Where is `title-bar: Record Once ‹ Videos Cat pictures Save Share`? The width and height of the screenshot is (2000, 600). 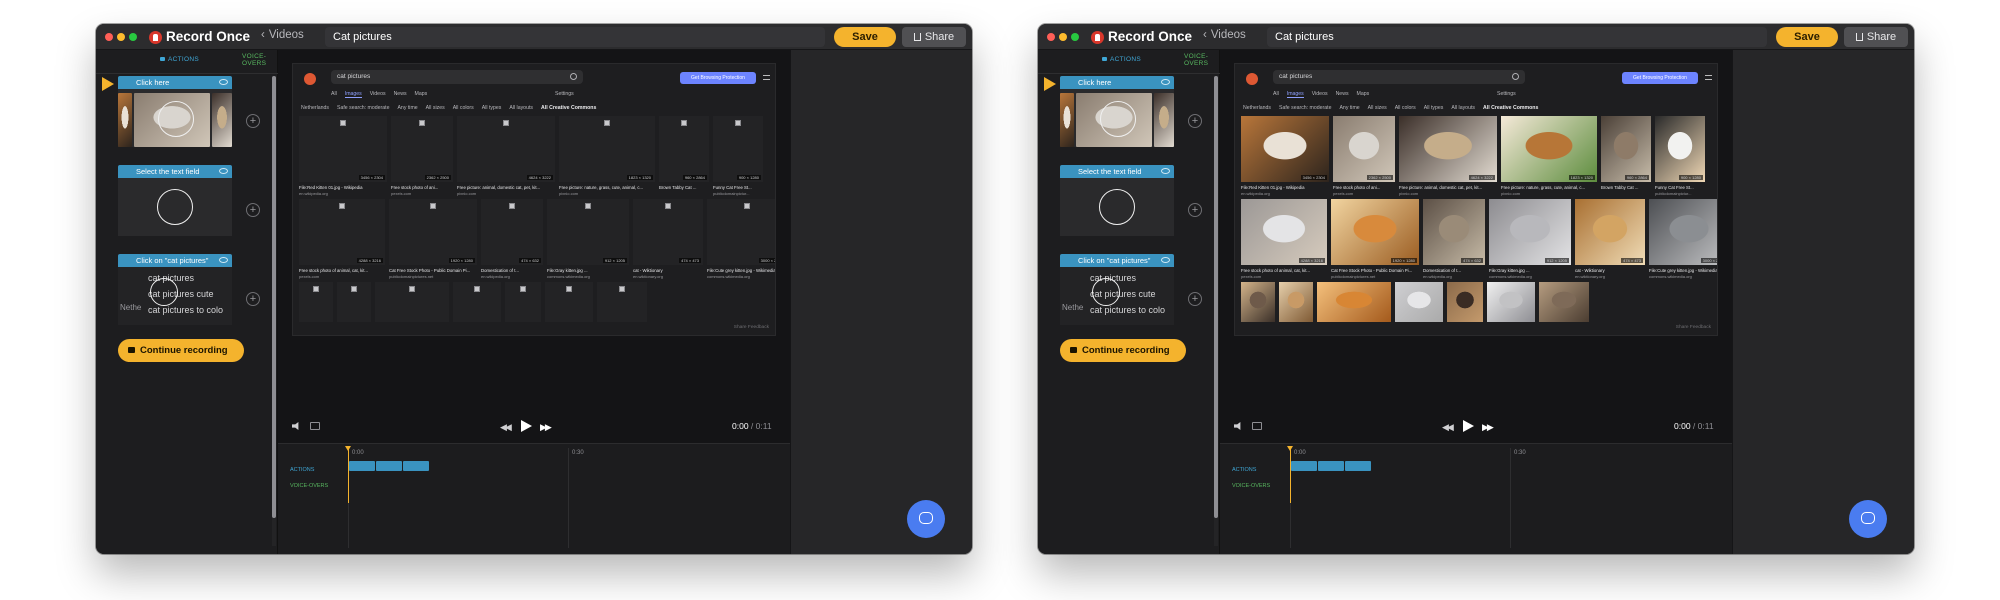
title-bar: Record Once ‹ Videos Cat pictures Save Share is located at coordinates (534, 37).